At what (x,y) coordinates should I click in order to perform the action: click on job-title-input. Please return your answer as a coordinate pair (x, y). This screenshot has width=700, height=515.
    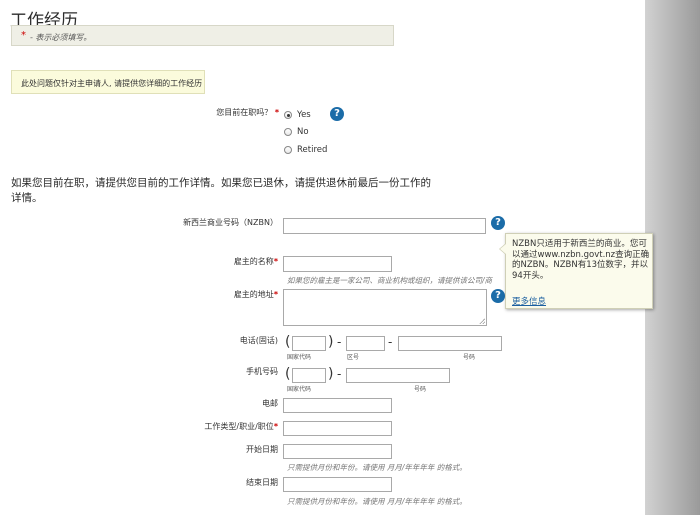
    Looking at the image, I should click on (337, 428).